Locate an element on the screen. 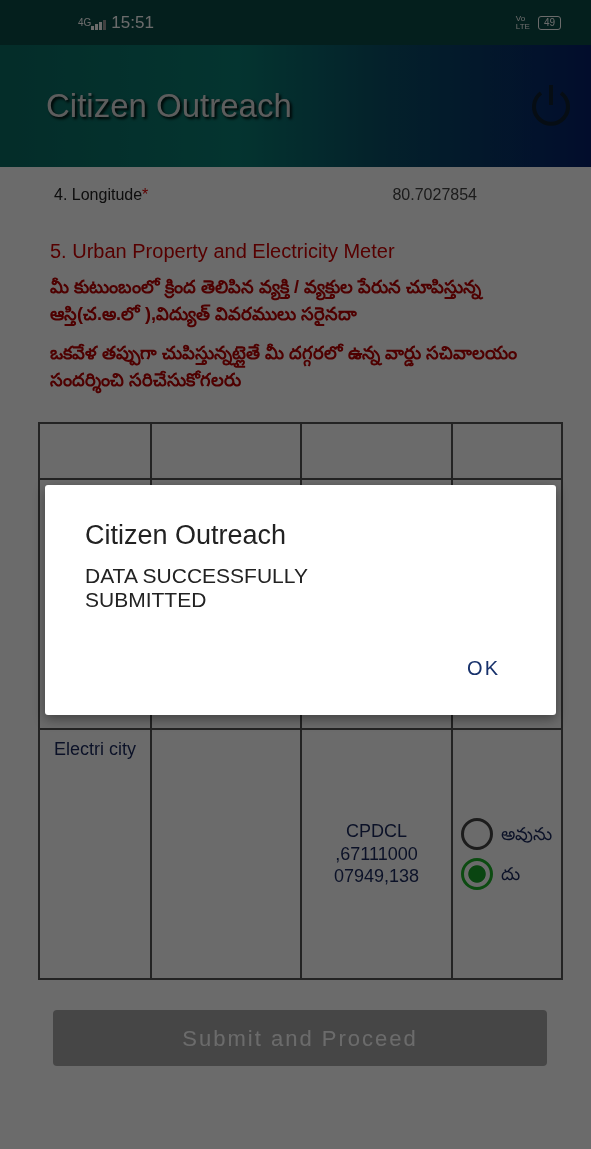  field-value: 80.7027854 is located at coordinates (434, 194).